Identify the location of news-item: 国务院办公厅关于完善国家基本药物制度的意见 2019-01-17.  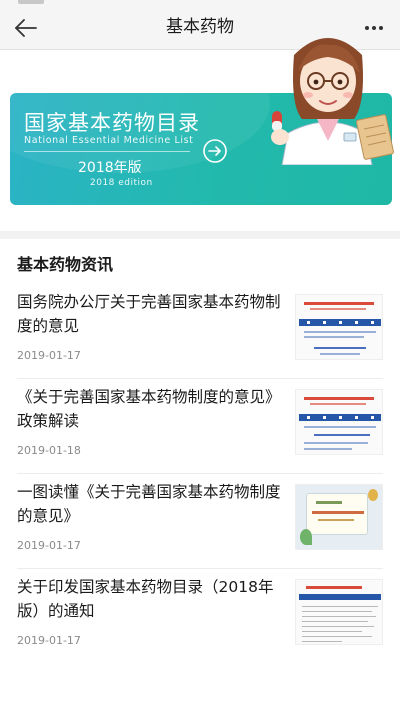
(200, 331).